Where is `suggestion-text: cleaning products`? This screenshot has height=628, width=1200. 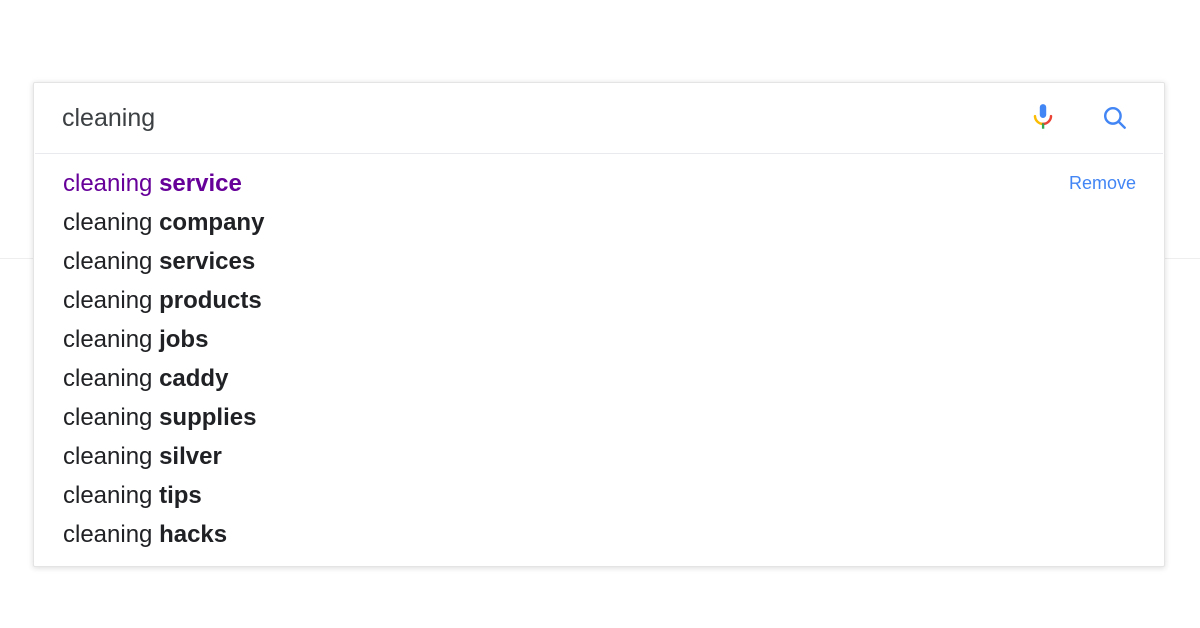
suggestion-text: cleaning products is located at coordinates (599, 300).